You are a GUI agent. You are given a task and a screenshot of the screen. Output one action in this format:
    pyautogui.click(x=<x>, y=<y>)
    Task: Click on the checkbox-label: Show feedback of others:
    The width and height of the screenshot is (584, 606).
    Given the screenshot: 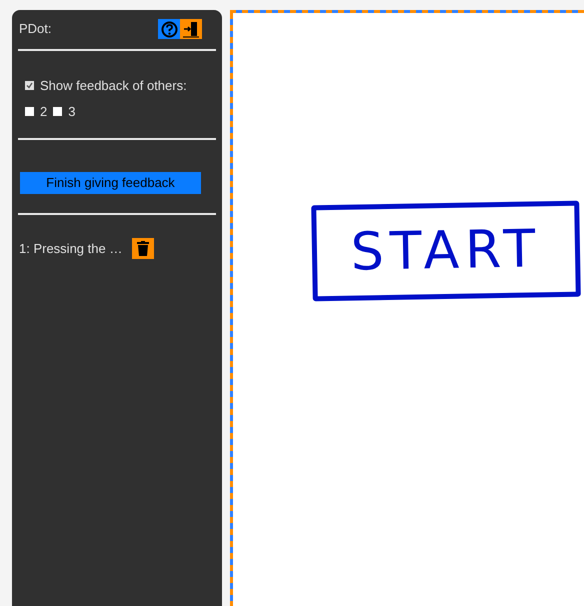 What is the action you would take?
    pyautogui.click(x=113, y=86)
    